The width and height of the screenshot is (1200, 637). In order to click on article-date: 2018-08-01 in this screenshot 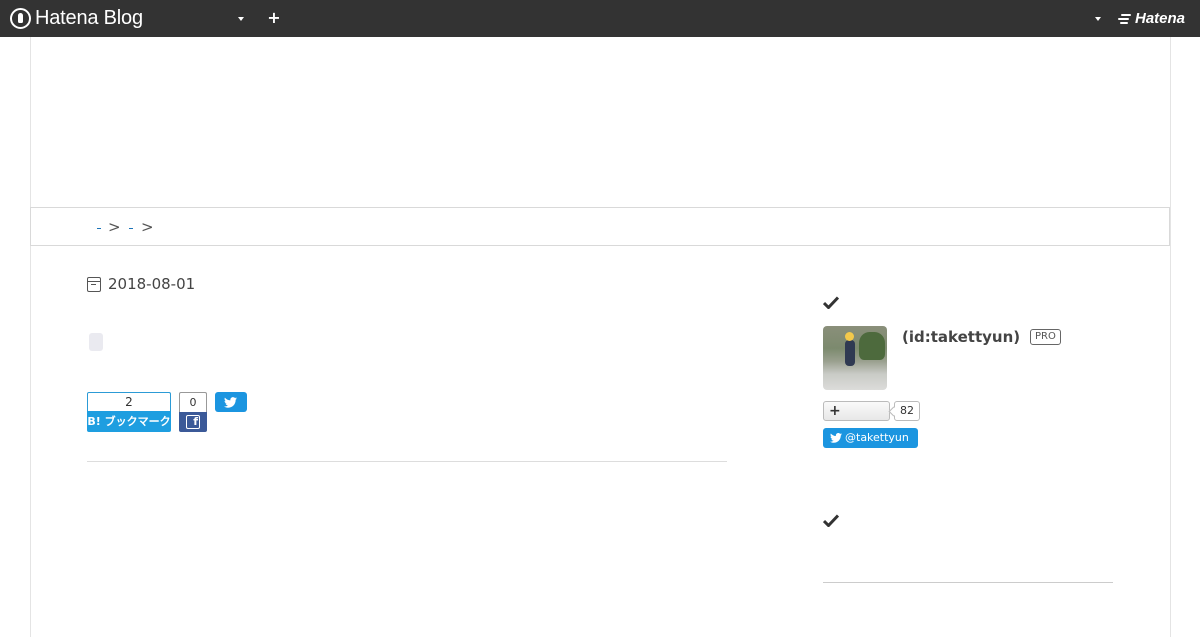, I will do `click(141, 284)`.